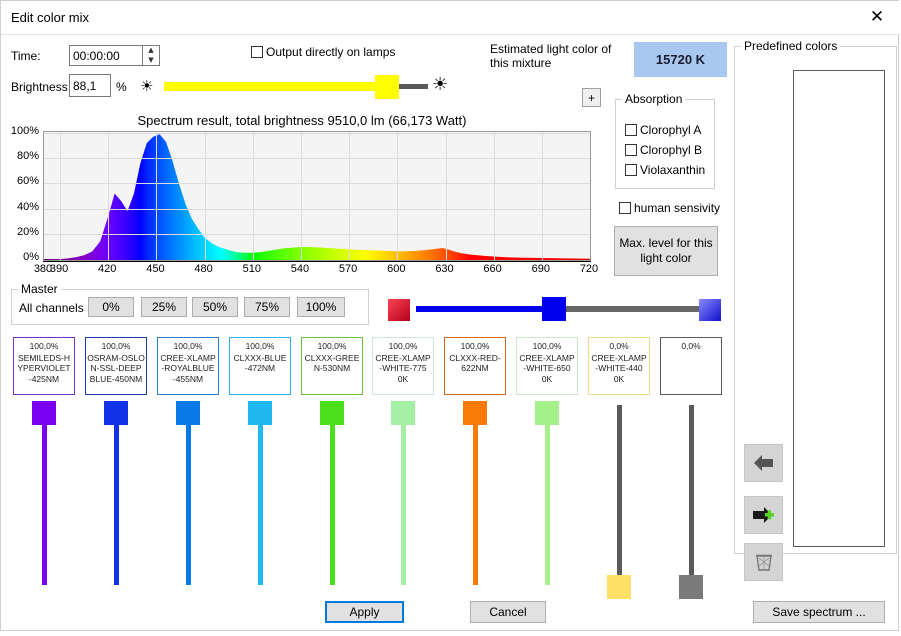 The height and width of the screenshot is (636, 901). Describe the element at coordinates (673, 170) in the screenshot. I see `violaxanthin-label: Violaxanthin` at that location.